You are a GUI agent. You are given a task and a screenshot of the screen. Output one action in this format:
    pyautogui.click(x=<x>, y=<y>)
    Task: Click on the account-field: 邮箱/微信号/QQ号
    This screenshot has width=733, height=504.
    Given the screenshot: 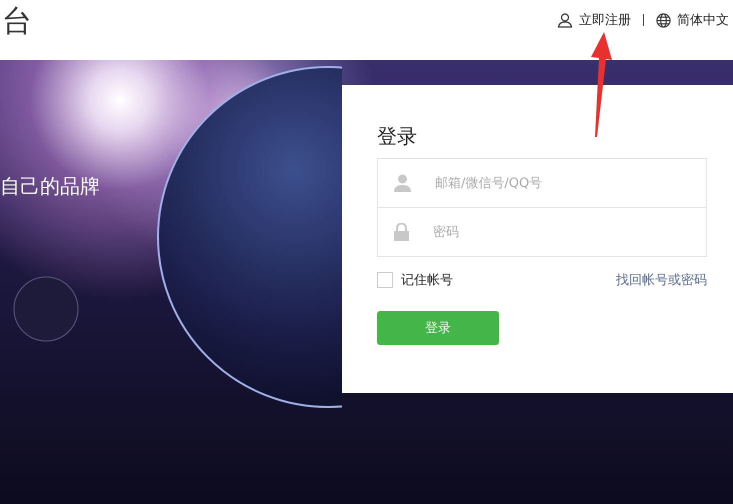 What is the action you would take?
    pyautogui.click(x=542, y=183)
    